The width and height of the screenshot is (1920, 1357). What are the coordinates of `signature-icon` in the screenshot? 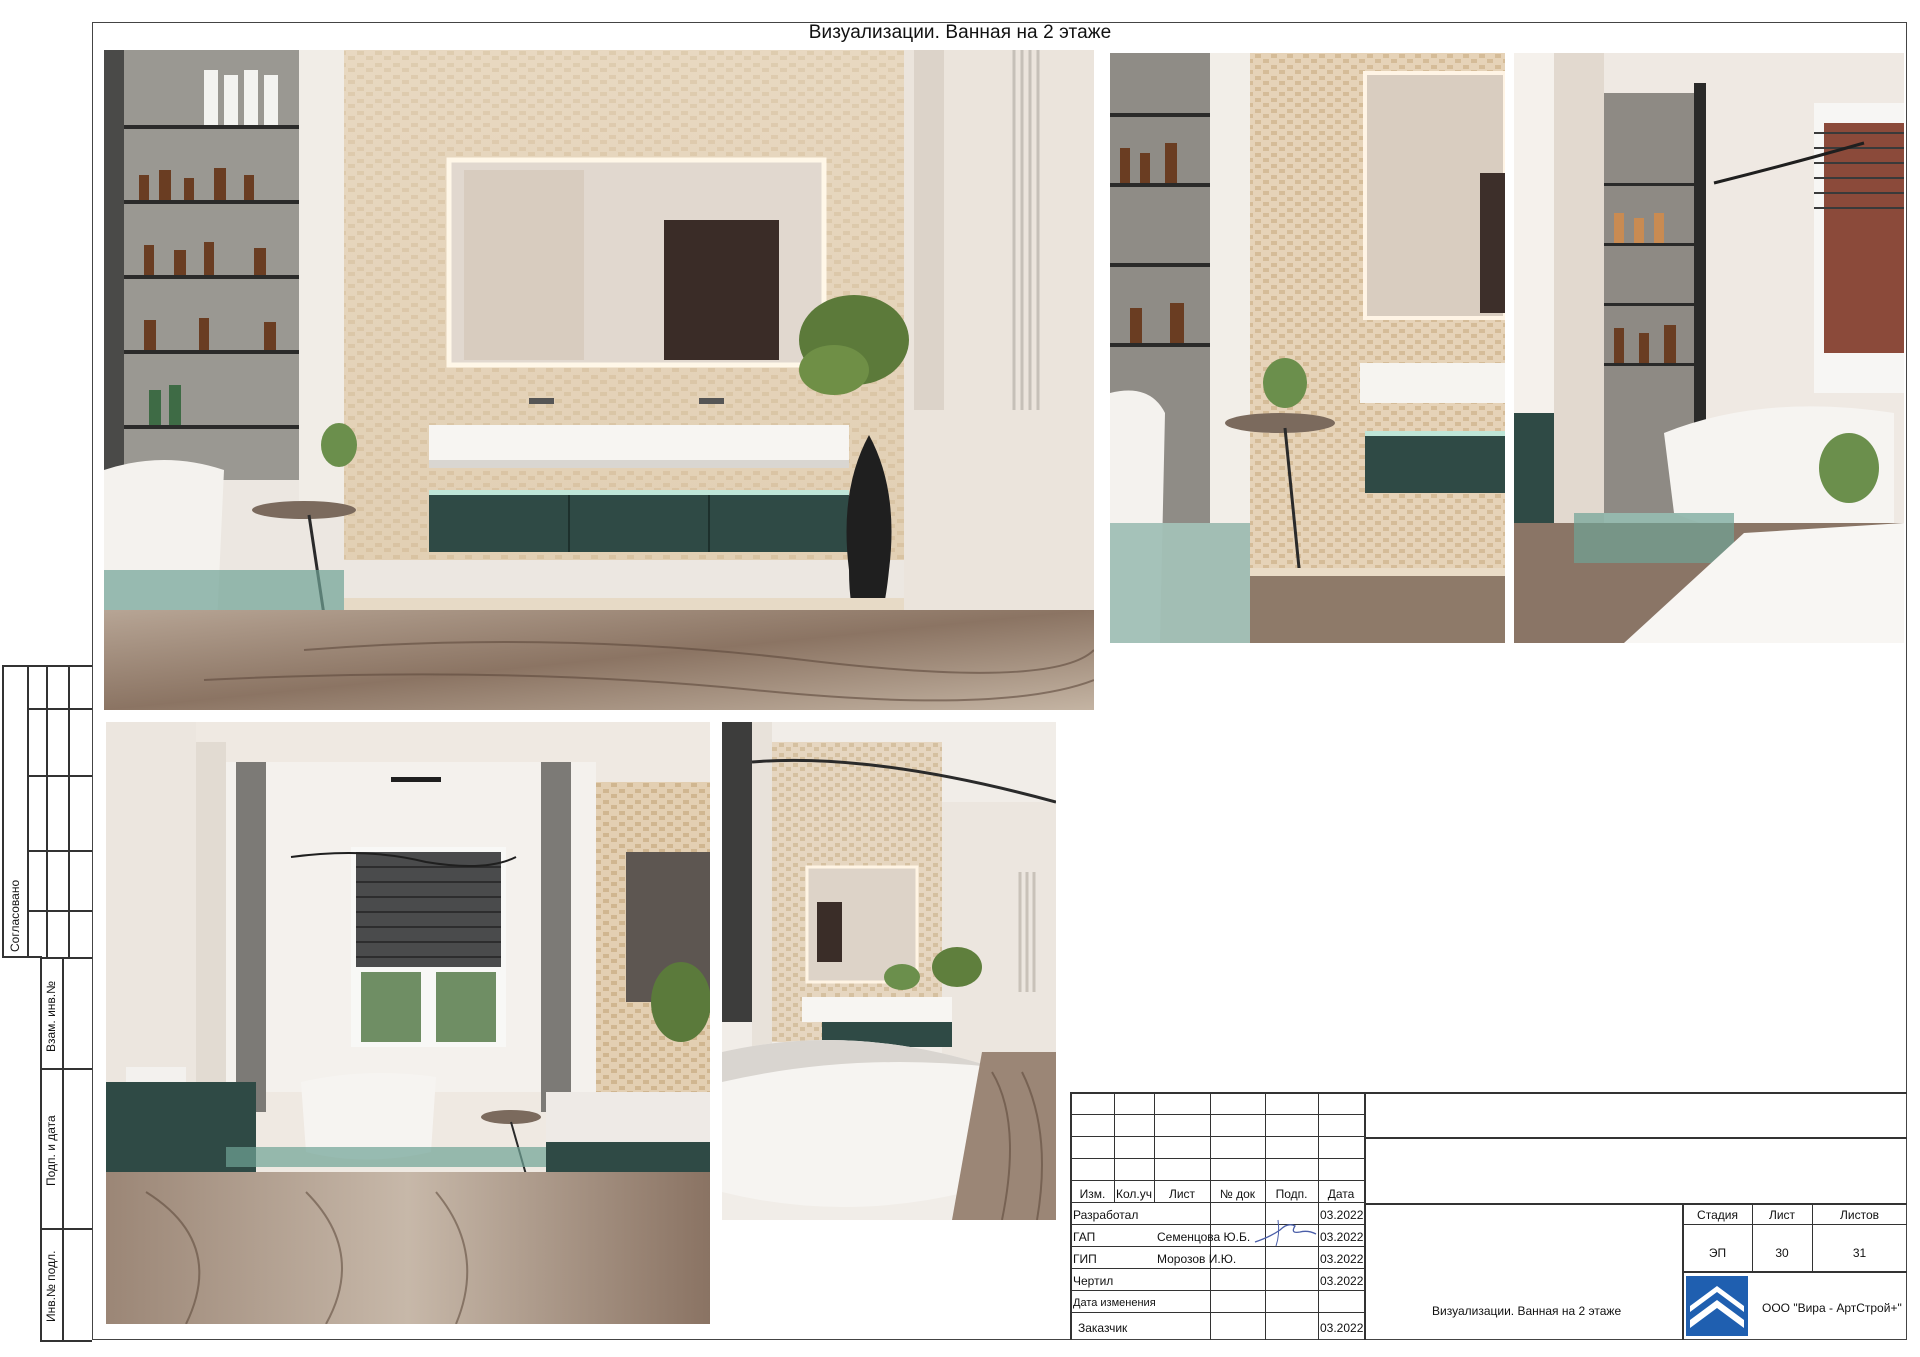 It's located at (1285, 1233).